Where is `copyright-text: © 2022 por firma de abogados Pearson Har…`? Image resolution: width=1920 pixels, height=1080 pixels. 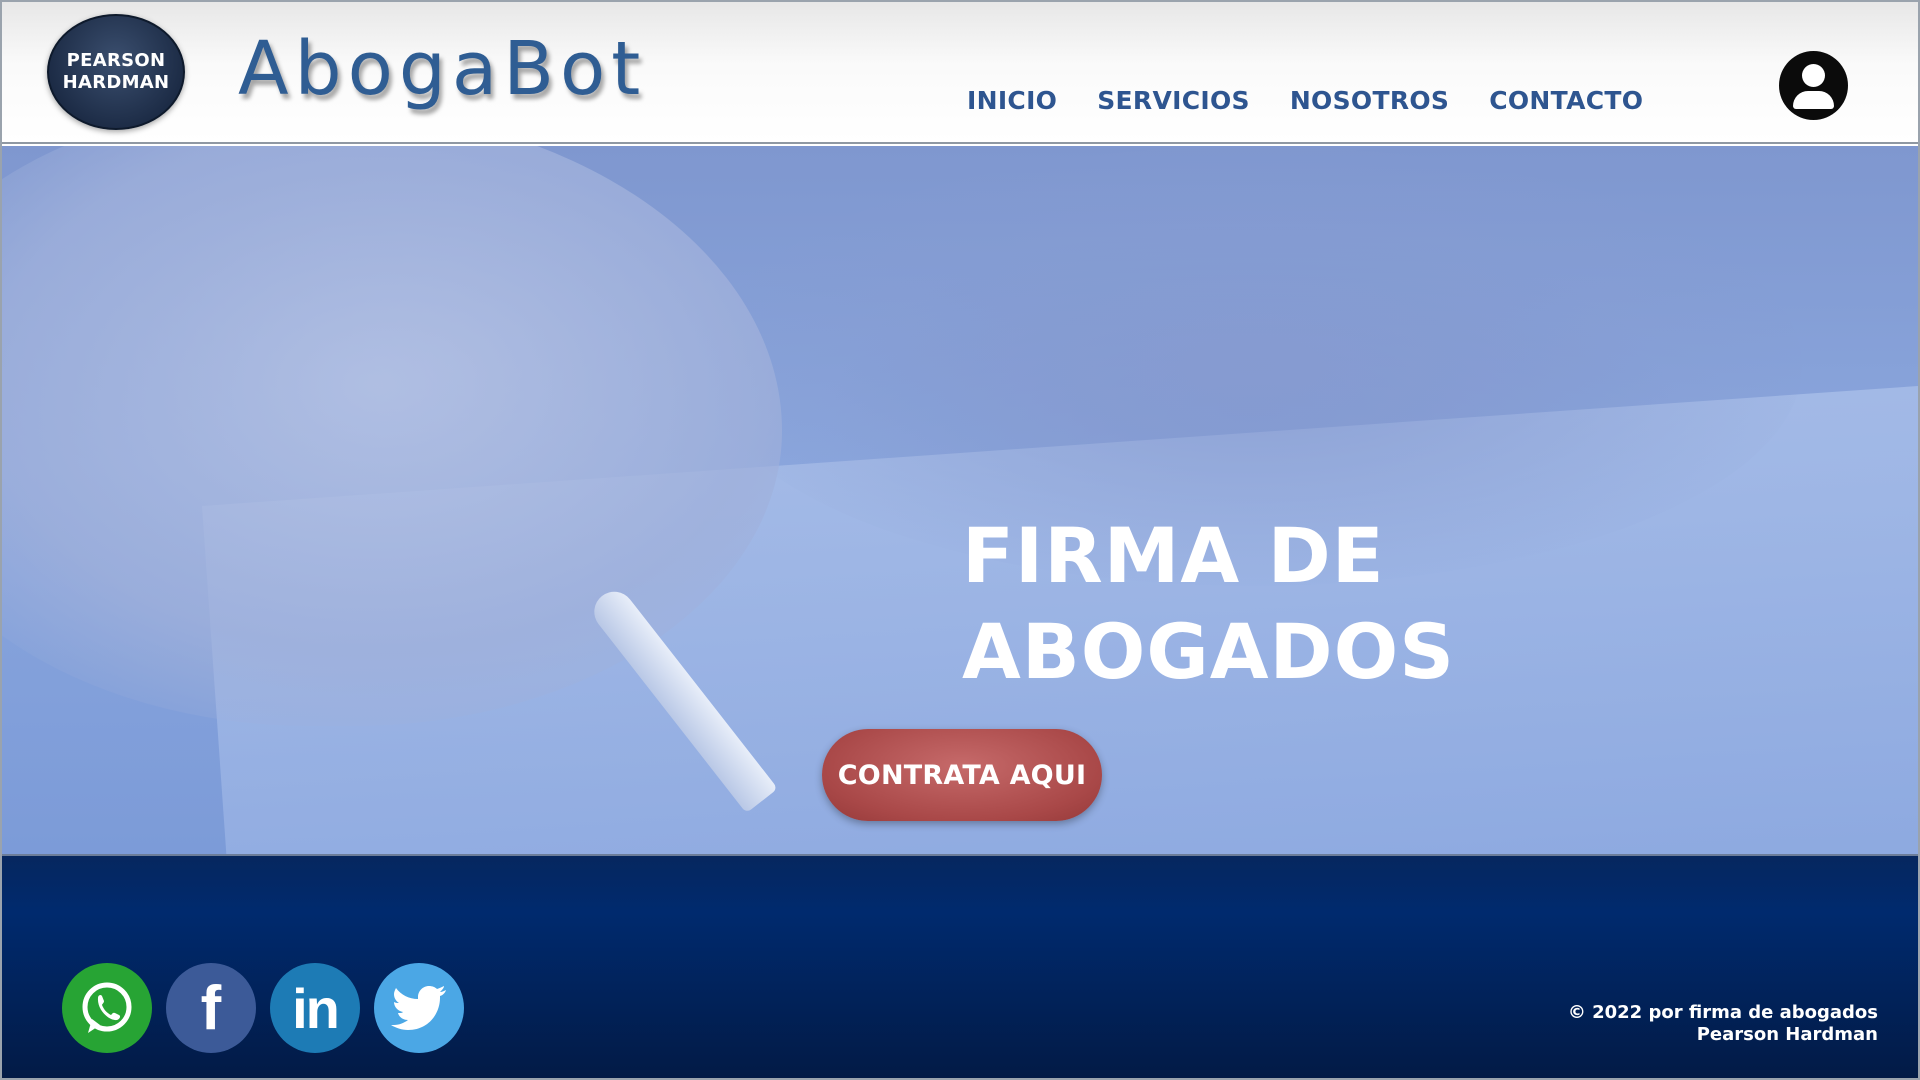
copyright-text: © 2022 por firma de abogados Pearson Har… is located at coordinates (1723, 1024).